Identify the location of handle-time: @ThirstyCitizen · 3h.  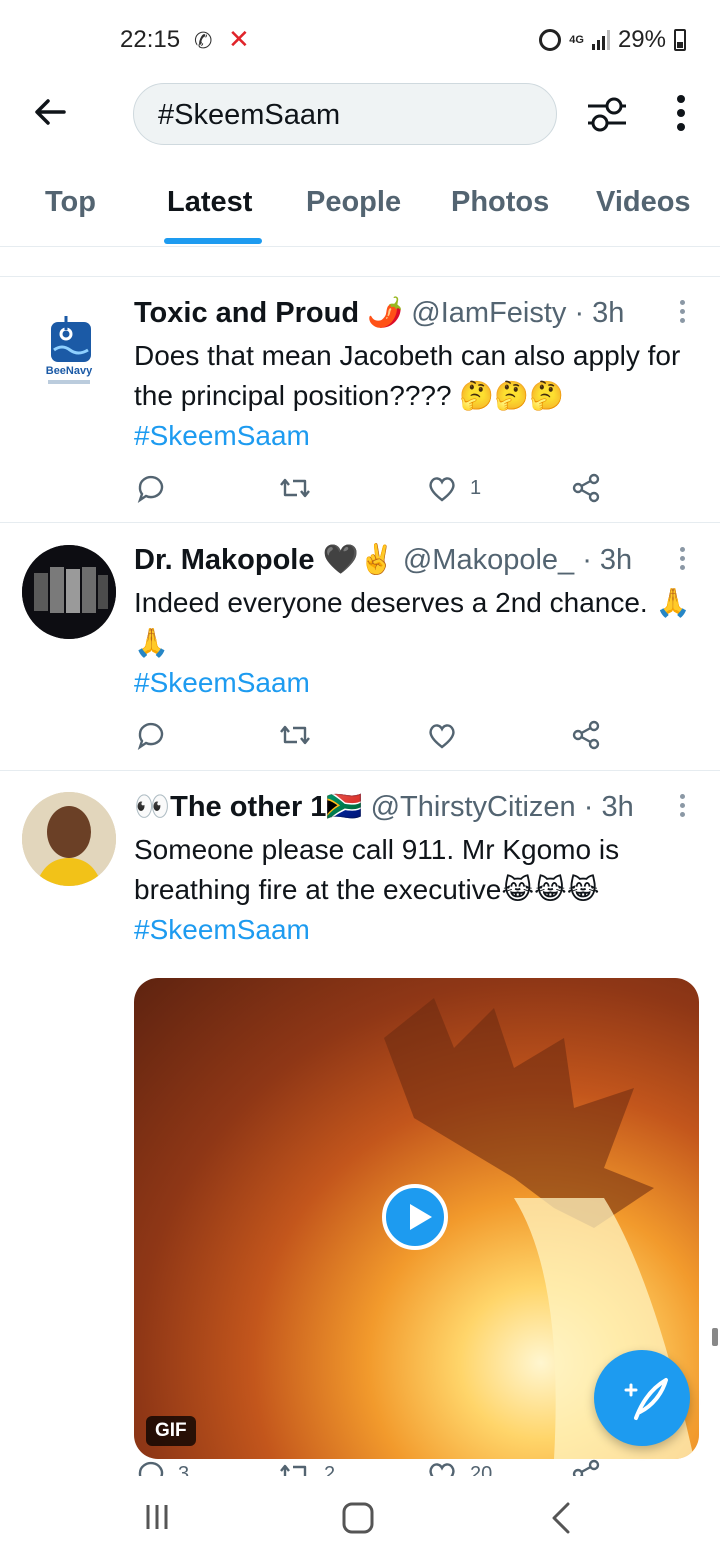
(502, 807).